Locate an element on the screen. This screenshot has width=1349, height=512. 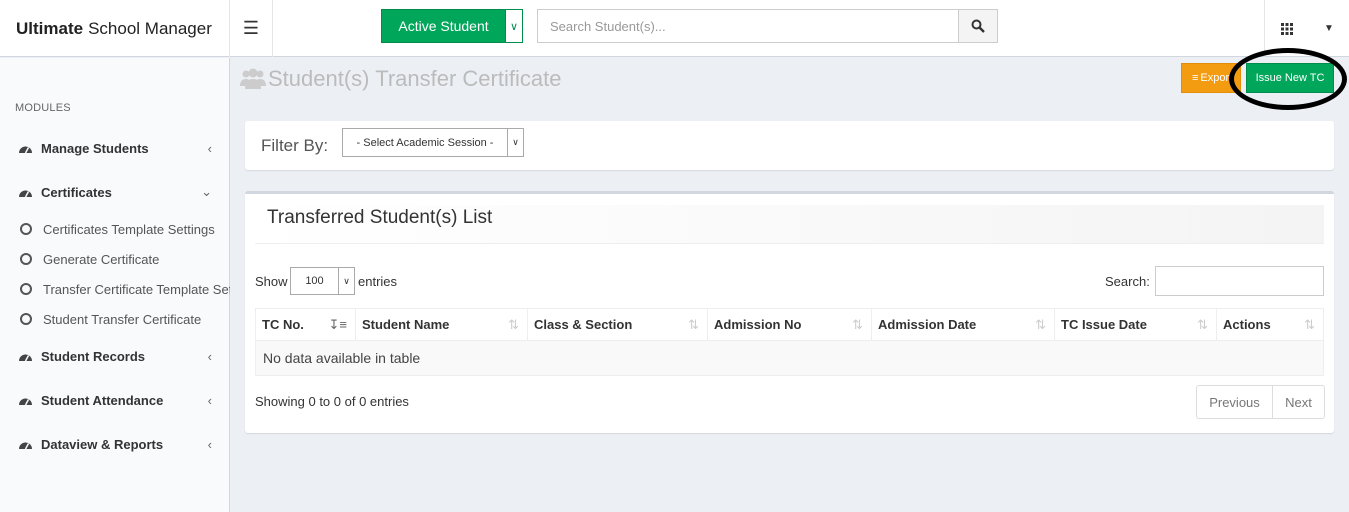
active-student-dropdown: Active Student ∨ is located at coordinates (452, 26).